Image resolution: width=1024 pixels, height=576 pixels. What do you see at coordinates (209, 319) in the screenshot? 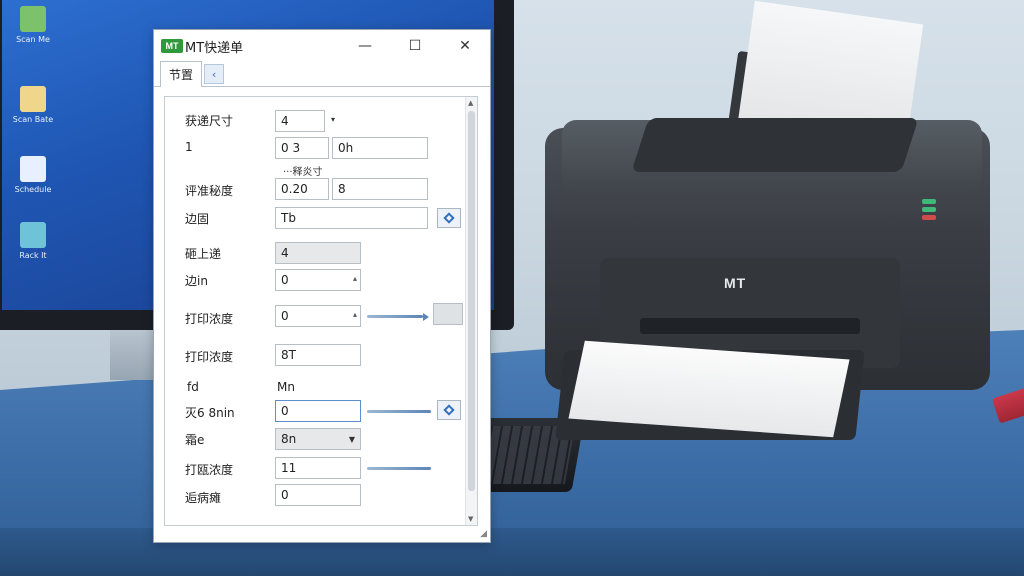
I see `row7-label: 打印浓度` at bounding box center [209, 319].